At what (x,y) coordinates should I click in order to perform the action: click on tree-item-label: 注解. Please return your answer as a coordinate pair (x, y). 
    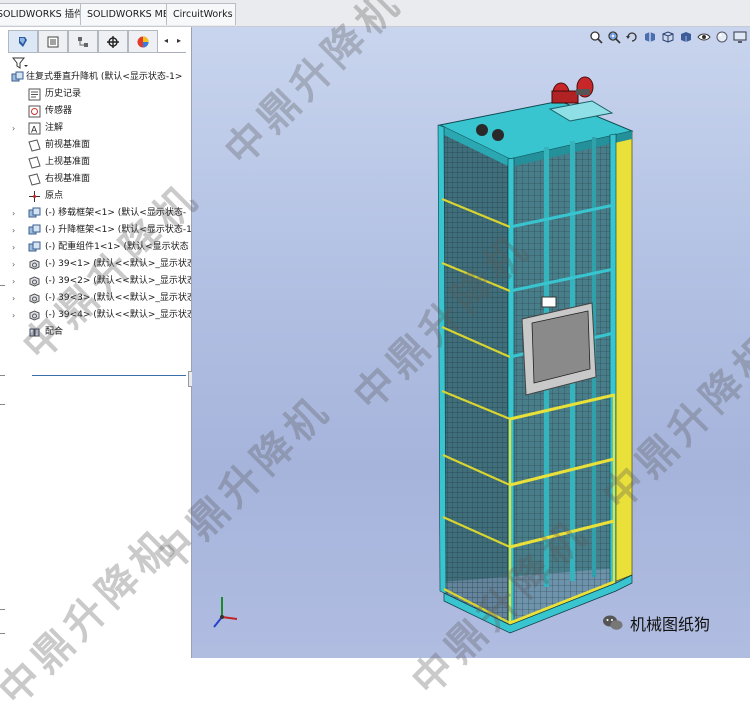
    Looking at the image, I should click on (54, 128).